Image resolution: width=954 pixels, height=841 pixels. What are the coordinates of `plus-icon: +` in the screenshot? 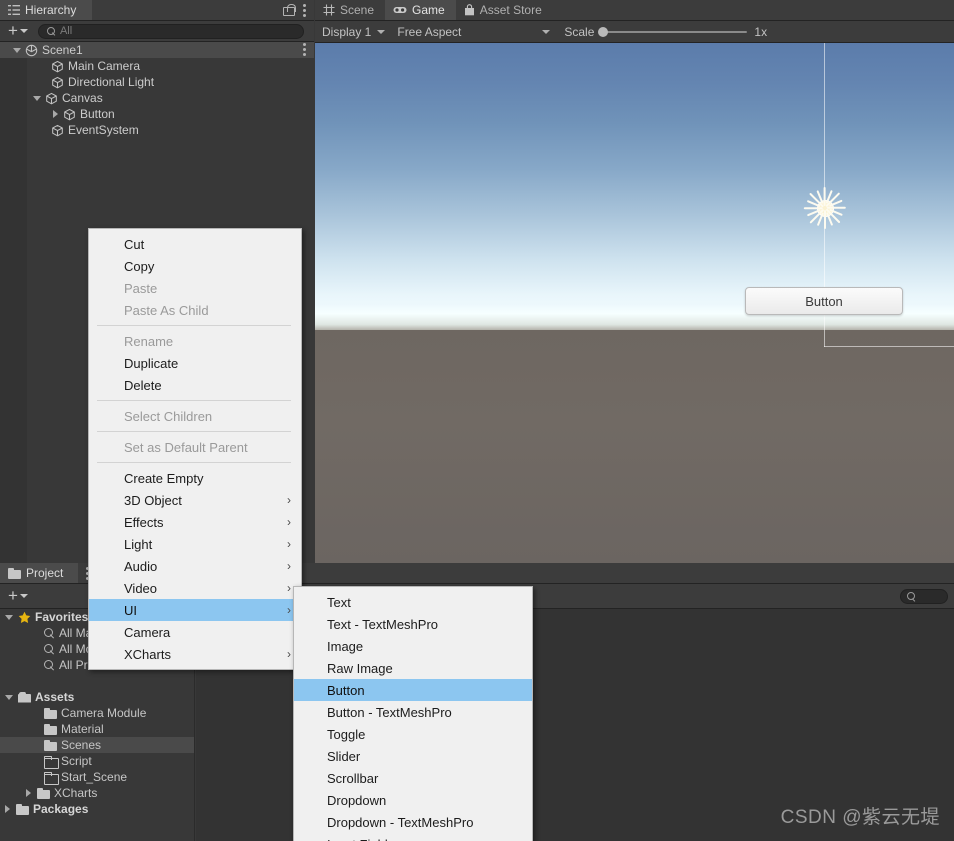 It's located at (13, 30).